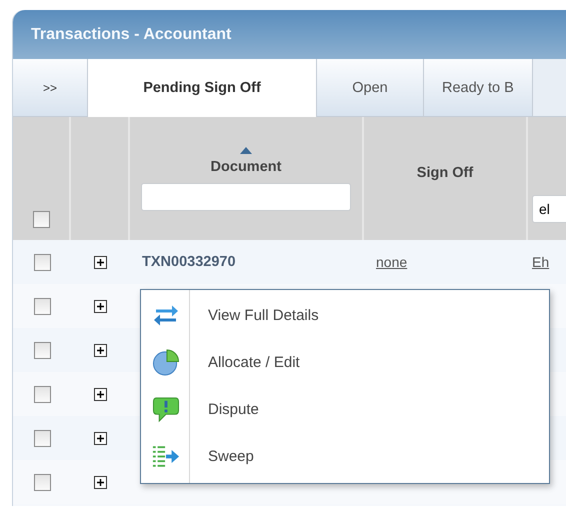  I want to click on column-header: Document, so click(246, 167).